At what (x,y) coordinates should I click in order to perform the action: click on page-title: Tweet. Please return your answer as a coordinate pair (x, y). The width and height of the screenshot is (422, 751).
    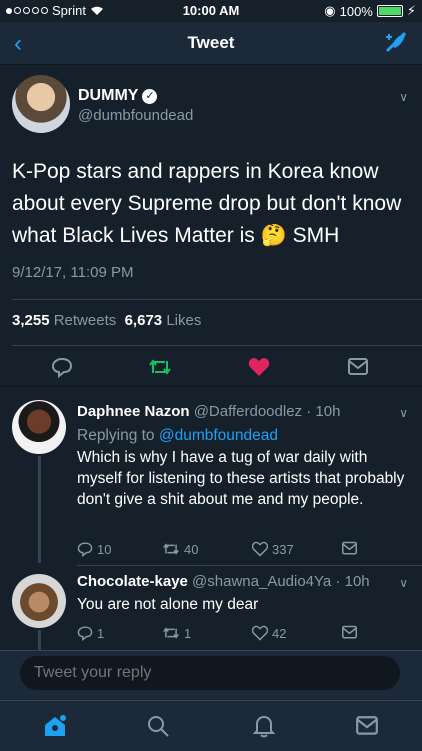
    Looking at the image, I should click on (211, 42).